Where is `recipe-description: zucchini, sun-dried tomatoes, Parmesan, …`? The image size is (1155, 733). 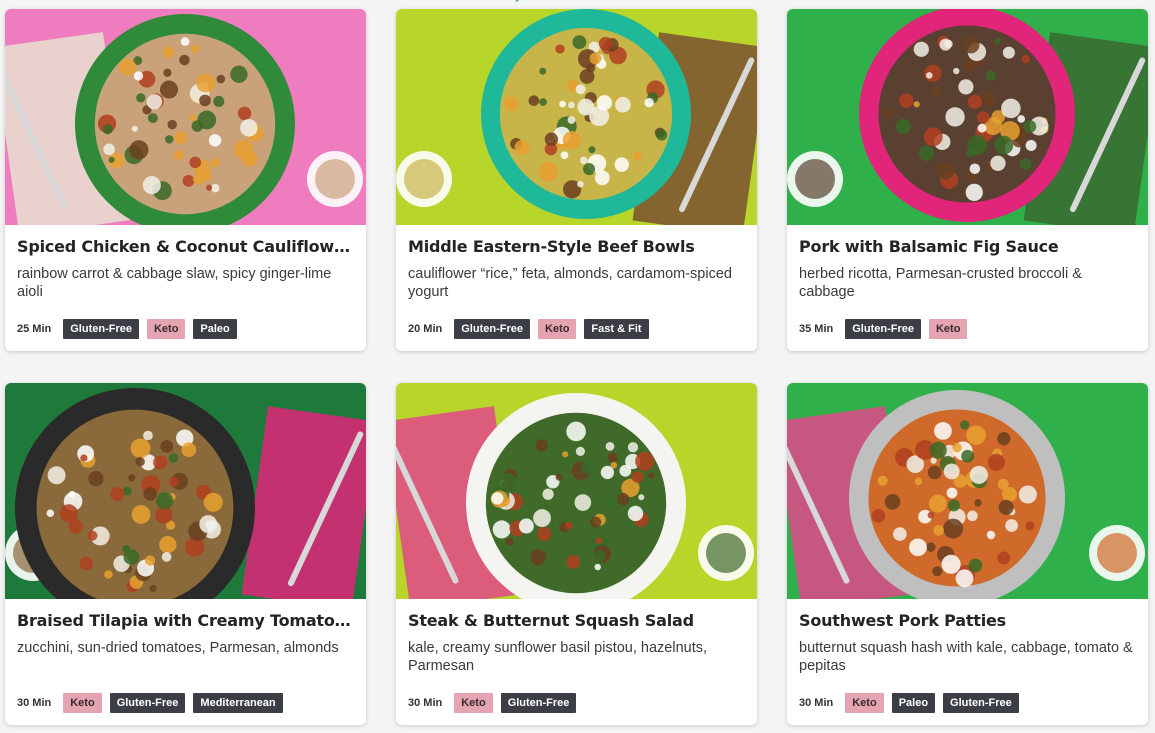 recipe-description: zucchini, sun-dried tomatoes, Parmesan, … is located at coordinates (178, 648).